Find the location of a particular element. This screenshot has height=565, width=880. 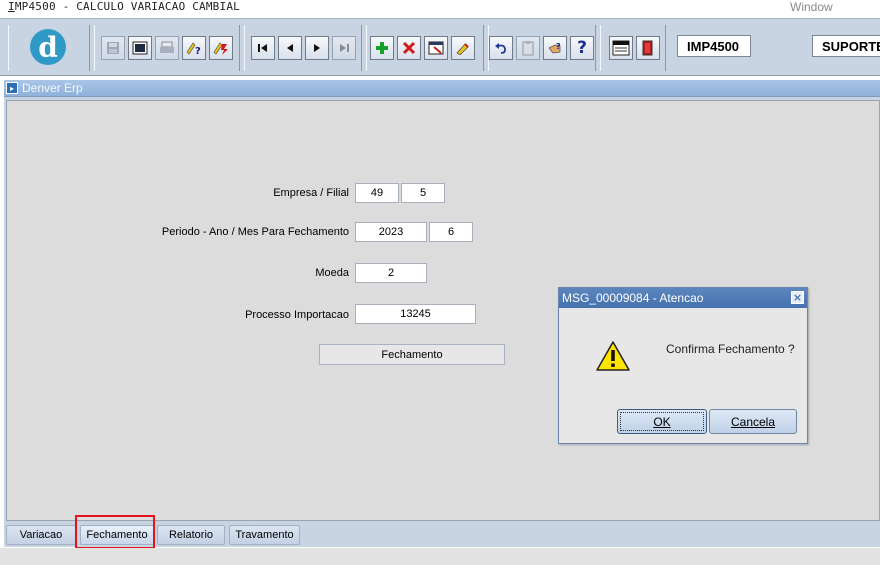

insert-record-icon is located at coordinates (382, 48).